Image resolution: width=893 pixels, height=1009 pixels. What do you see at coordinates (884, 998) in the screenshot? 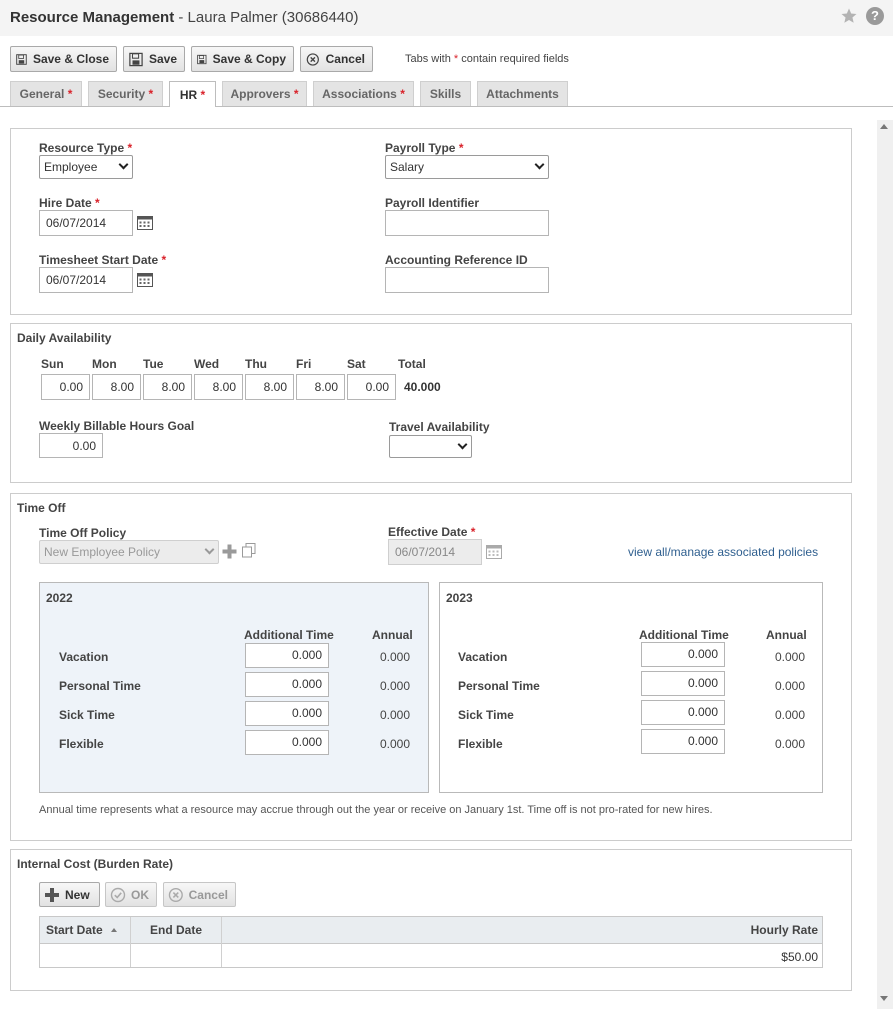
I see `scroll-down-arrow-icon` at bounding box center [884, 998].